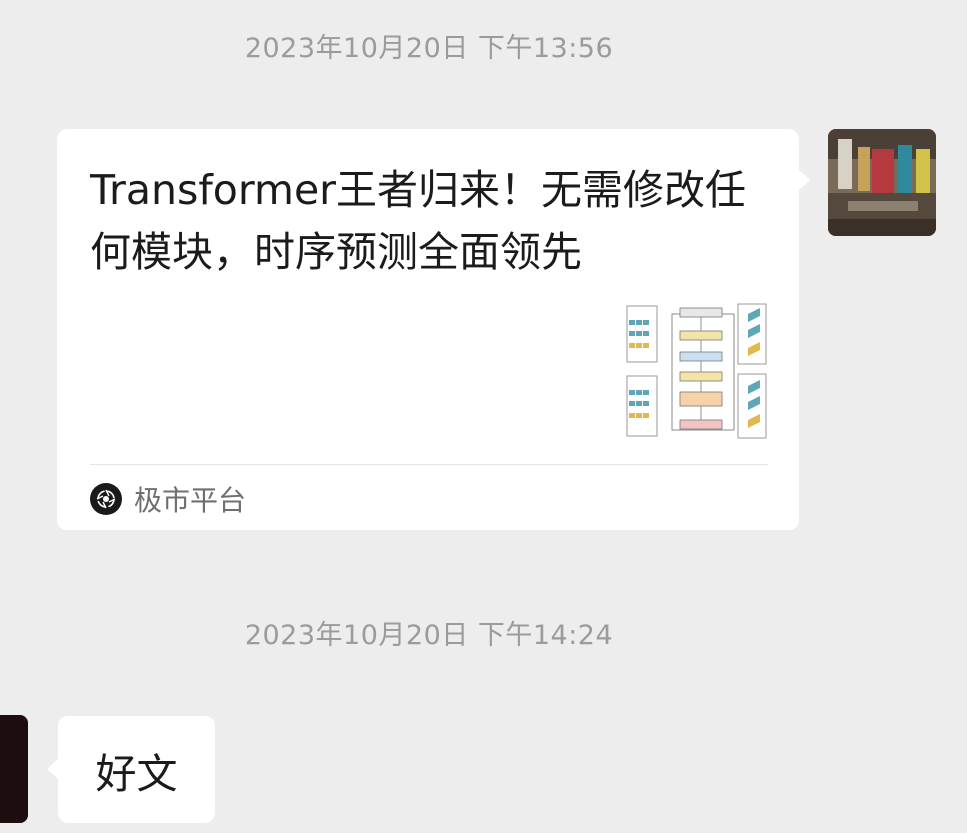 This screenshot has height=833, width=967. I want to click on message-timestamp: 2023年10月20日 下午14:24, so click(429, 635).